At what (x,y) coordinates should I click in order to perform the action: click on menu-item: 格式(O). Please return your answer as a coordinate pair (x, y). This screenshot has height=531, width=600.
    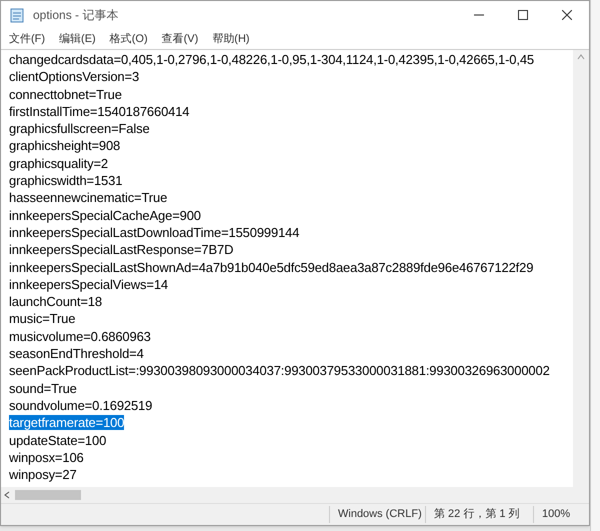
    Looking at the image, I should click on (129, 39).